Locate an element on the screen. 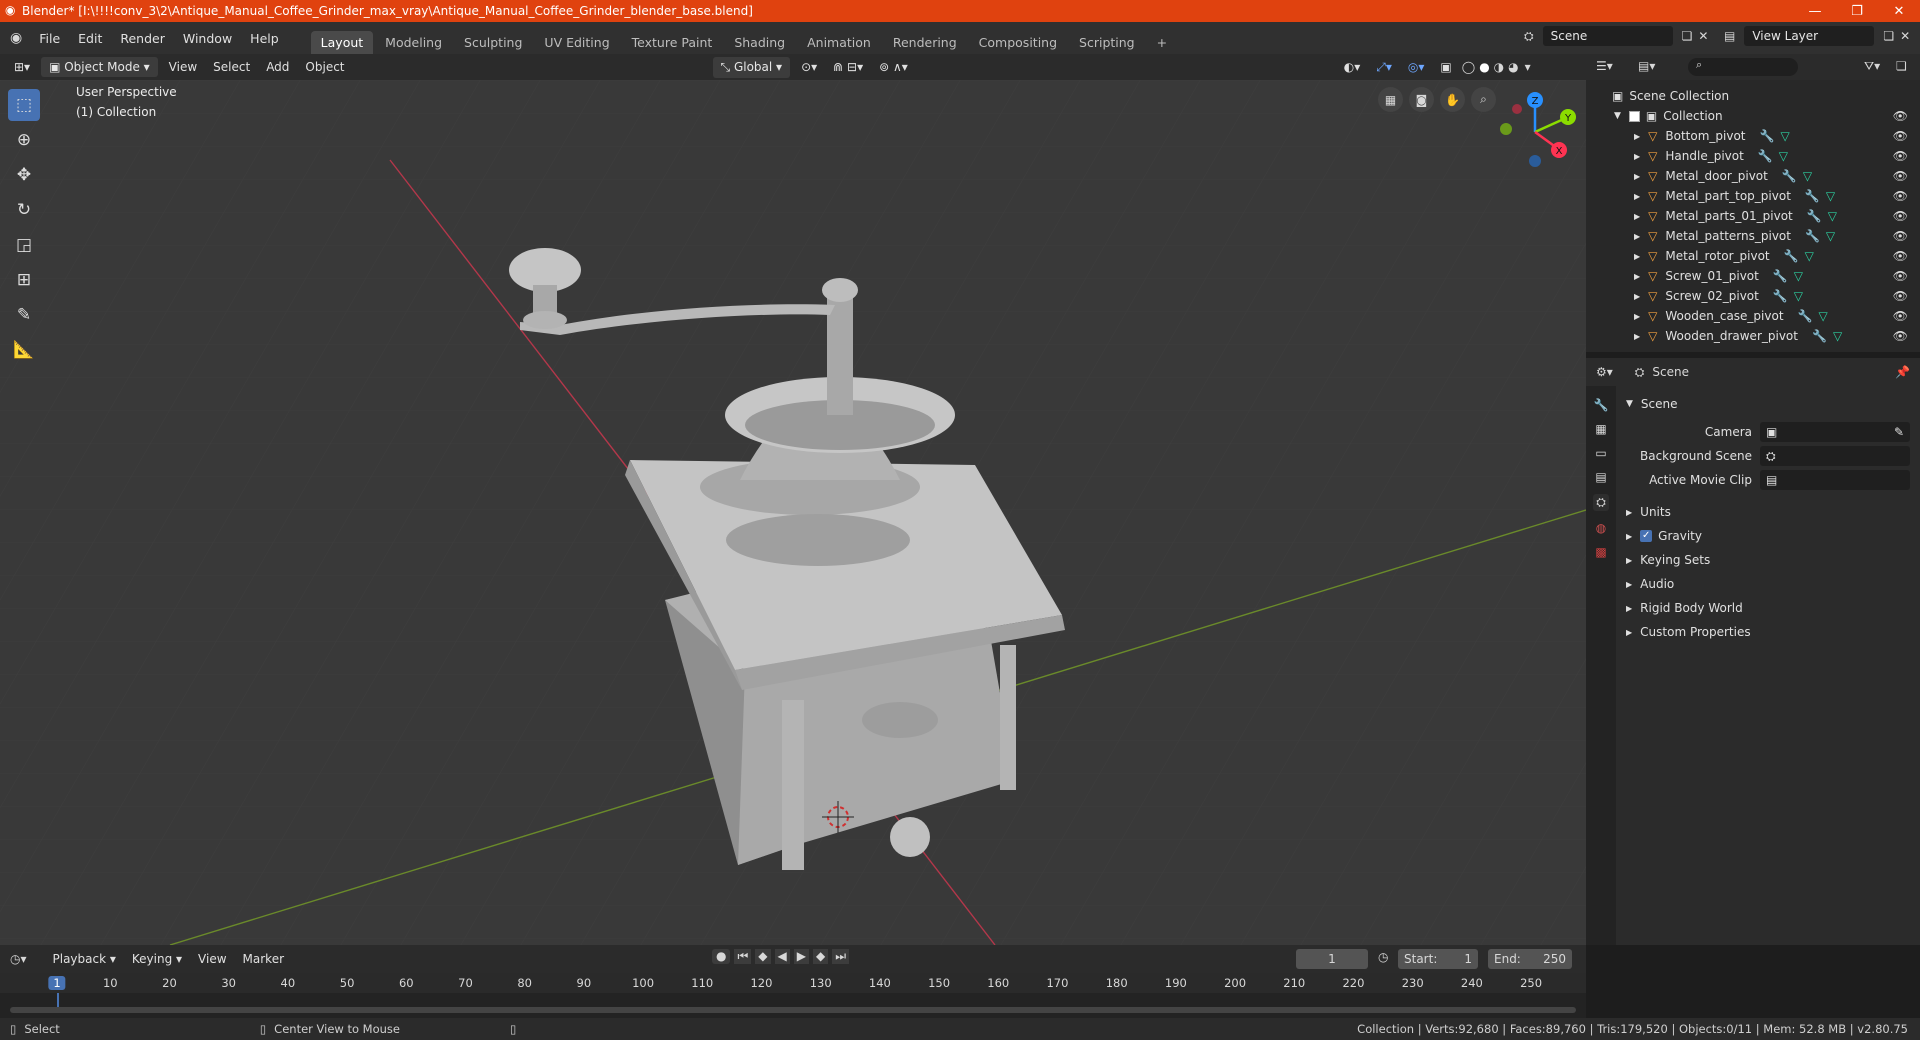  shading-options-icon: ▾ is located at coordinates (1528, 67).